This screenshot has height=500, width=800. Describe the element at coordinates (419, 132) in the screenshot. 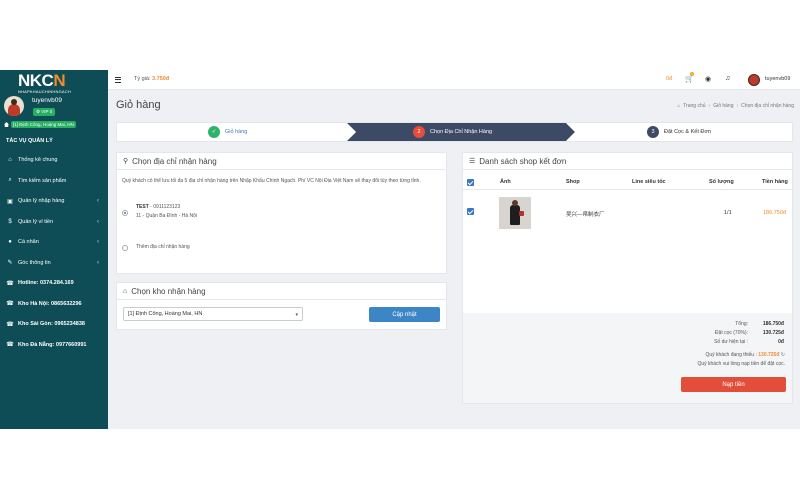

I see `step-number: 2` at that location.